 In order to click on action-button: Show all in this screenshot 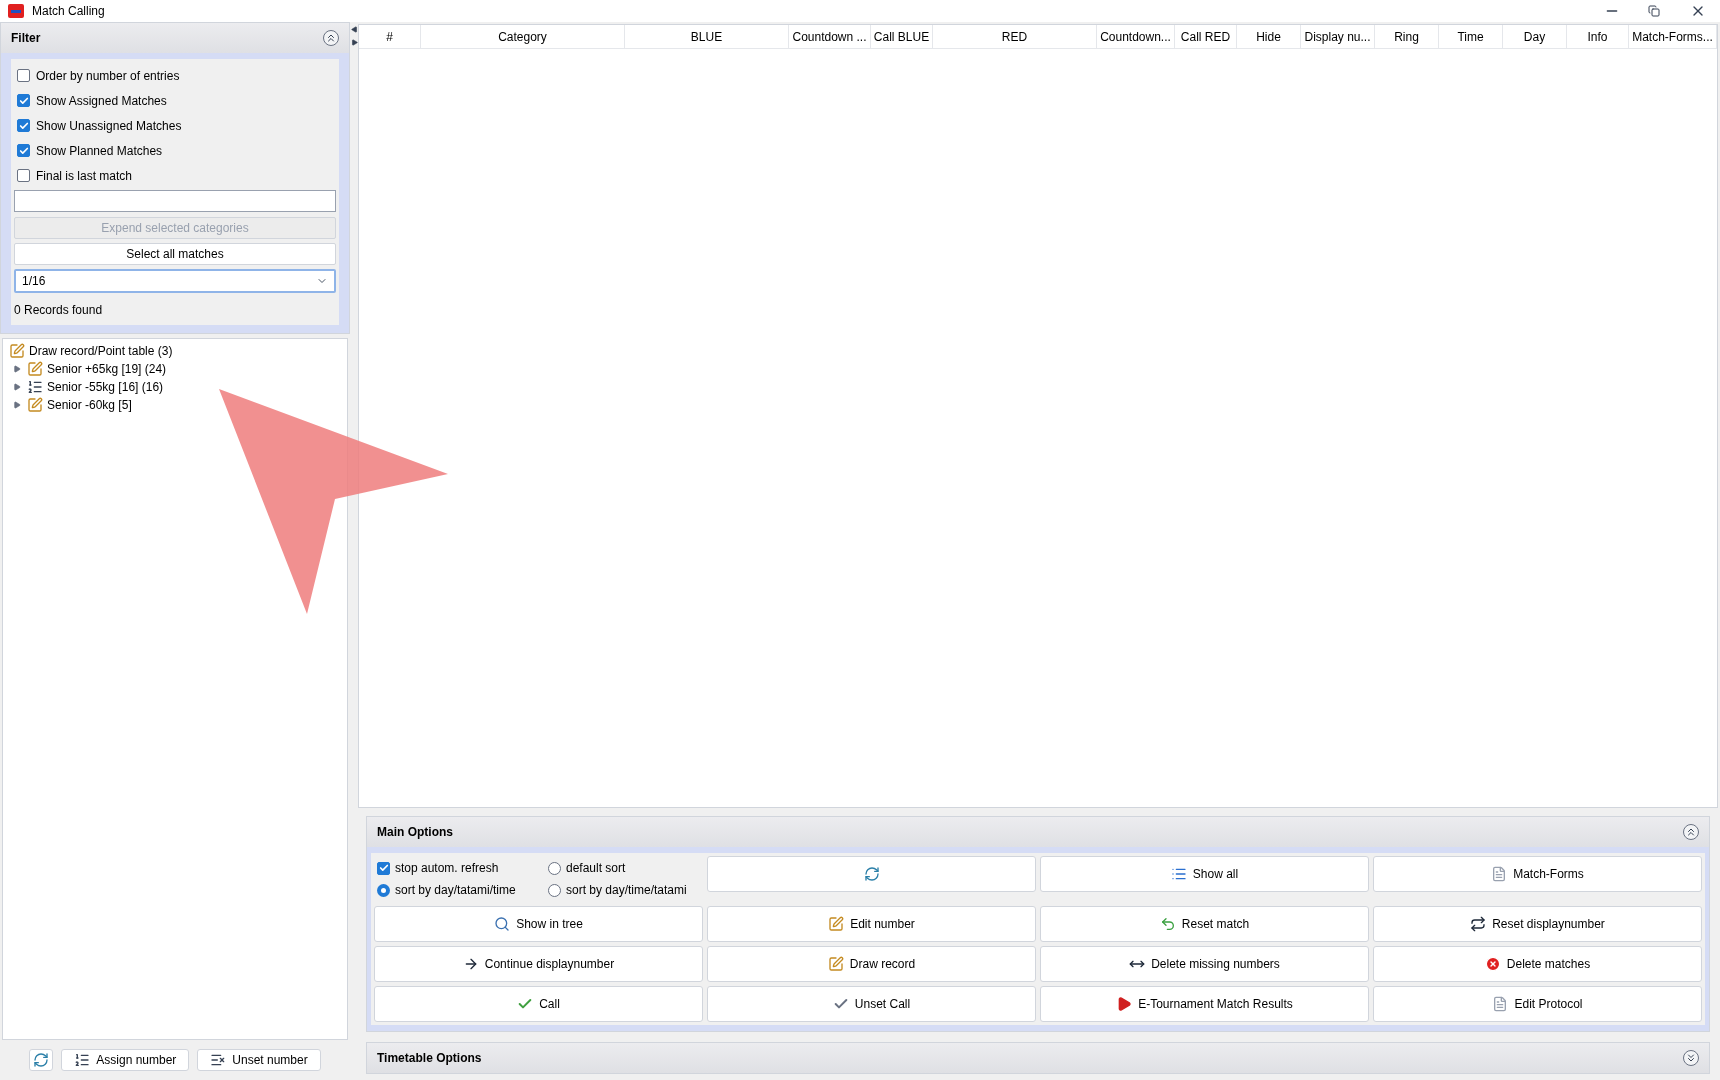, I will do `click(1204, 874)`.